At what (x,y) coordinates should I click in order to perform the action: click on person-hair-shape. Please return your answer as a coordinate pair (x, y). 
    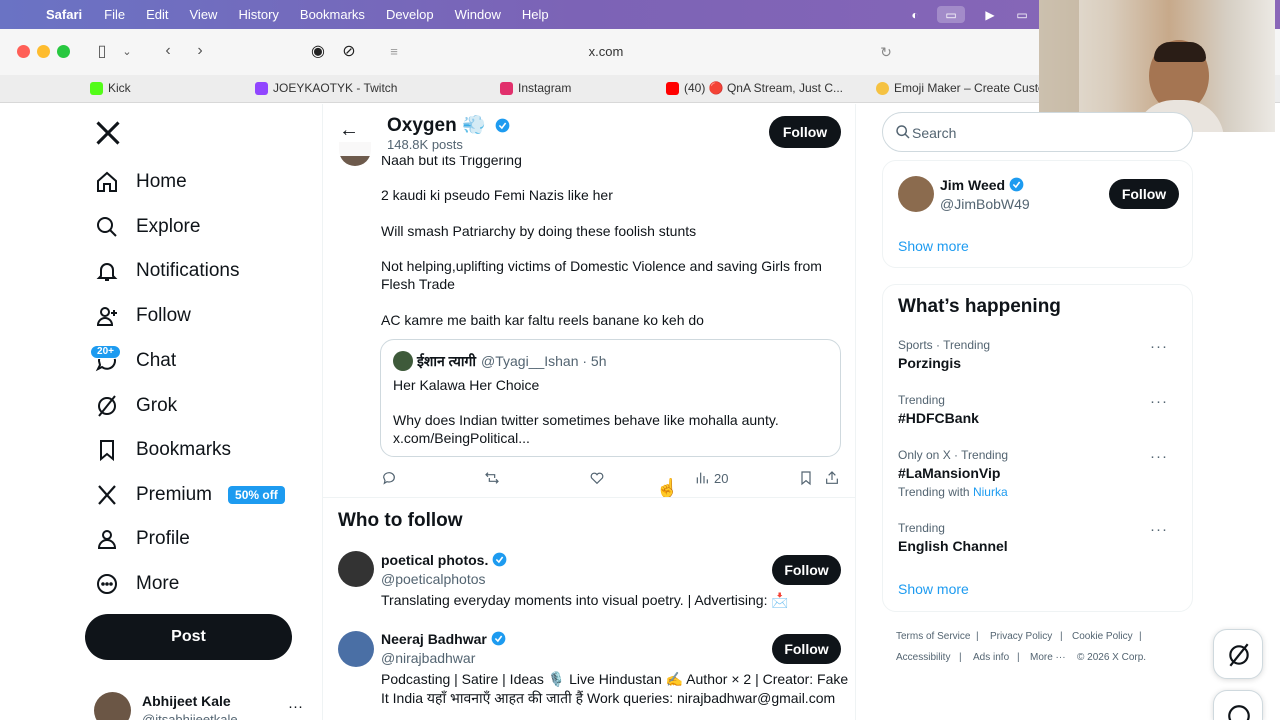
    Looking at the image, I should click on (1180, 52).